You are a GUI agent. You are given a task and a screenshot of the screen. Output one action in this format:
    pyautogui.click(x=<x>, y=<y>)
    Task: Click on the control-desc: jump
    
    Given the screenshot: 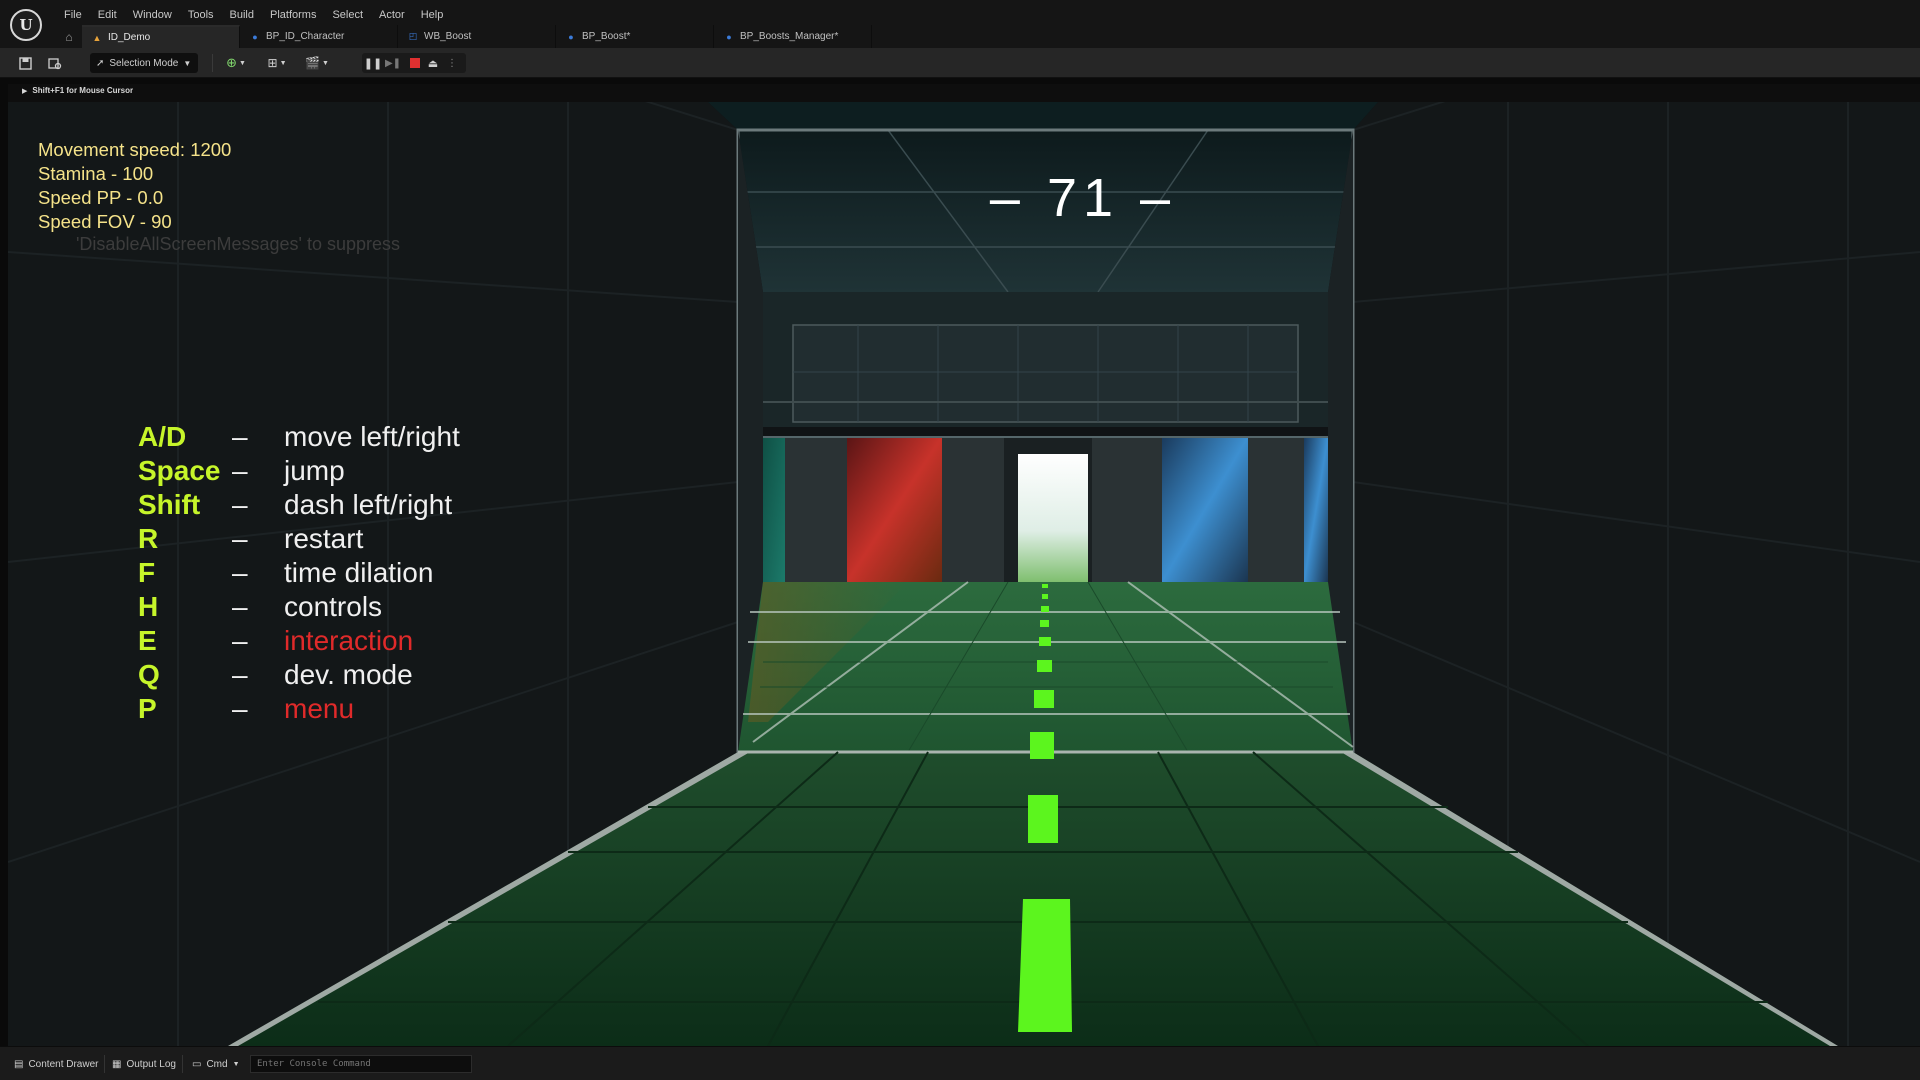 What is the action you would take?
    pyautogui.click(x=314, y=470)
    